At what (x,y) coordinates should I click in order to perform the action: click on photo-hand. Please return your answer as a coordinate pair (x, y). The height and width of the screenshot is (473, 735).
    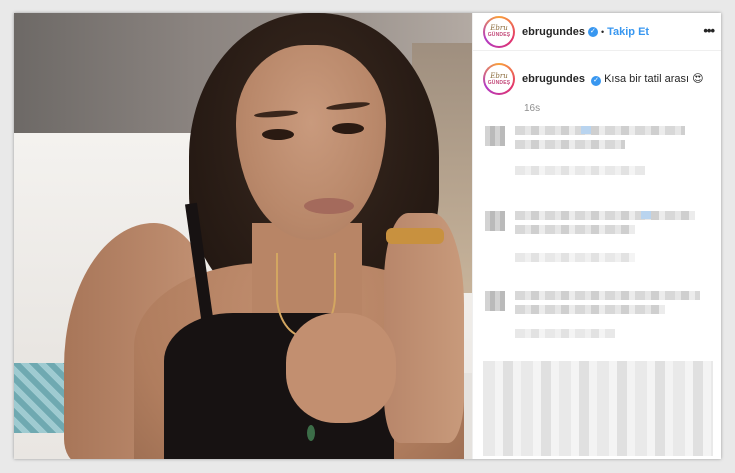
    Looking at the image, I should click on (341, 368).